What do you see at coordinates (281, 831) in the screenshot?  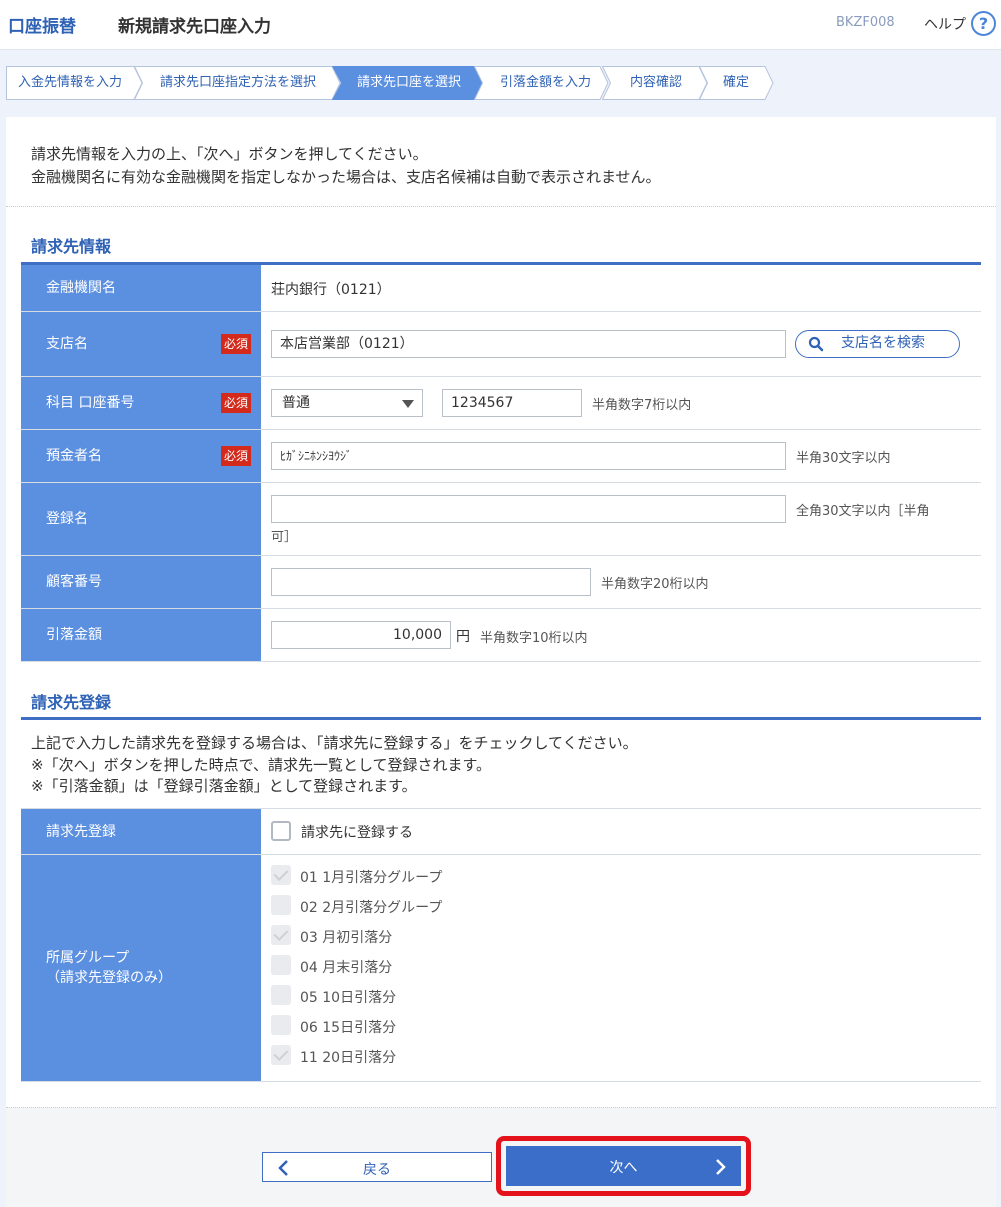 I see `register-checkbox` at bounding box center [281, 831].